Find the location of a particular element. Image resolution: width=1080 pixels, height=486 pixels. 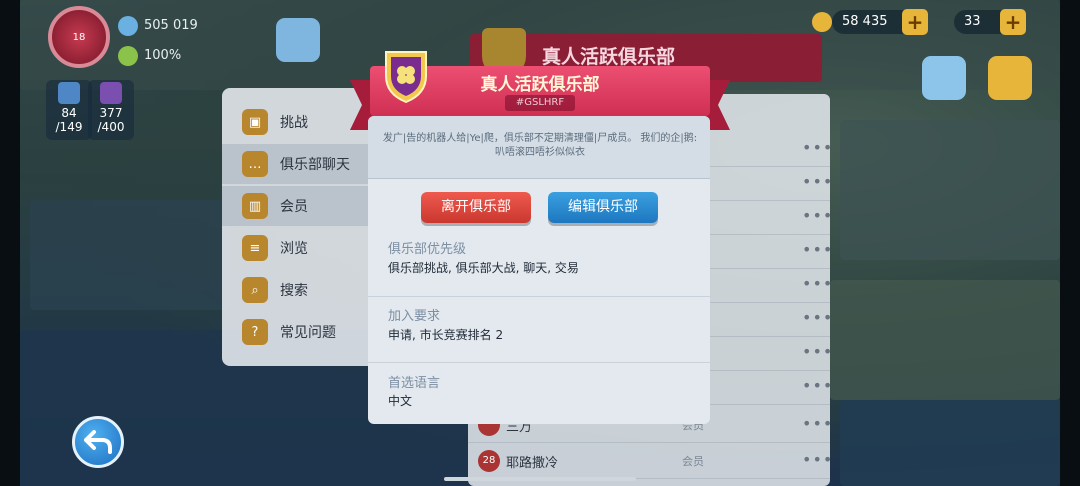

level-badge: 18 is located at coordinates (79, 37).